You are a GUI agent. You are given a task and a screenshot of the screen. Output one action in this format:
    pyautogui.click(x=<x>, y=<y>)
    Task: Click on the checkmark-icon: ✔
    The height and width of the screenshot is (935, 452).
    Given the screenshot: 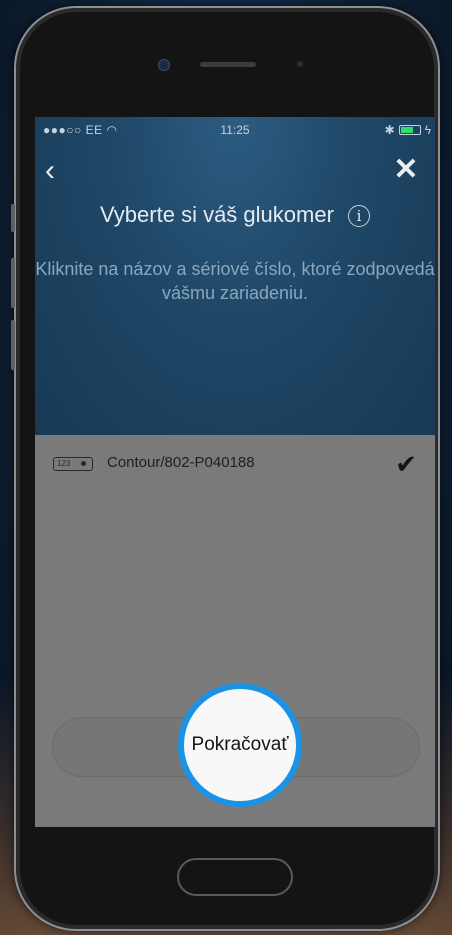 What is the action you would take?
    pyautogui.click(x=406, y=464)
    